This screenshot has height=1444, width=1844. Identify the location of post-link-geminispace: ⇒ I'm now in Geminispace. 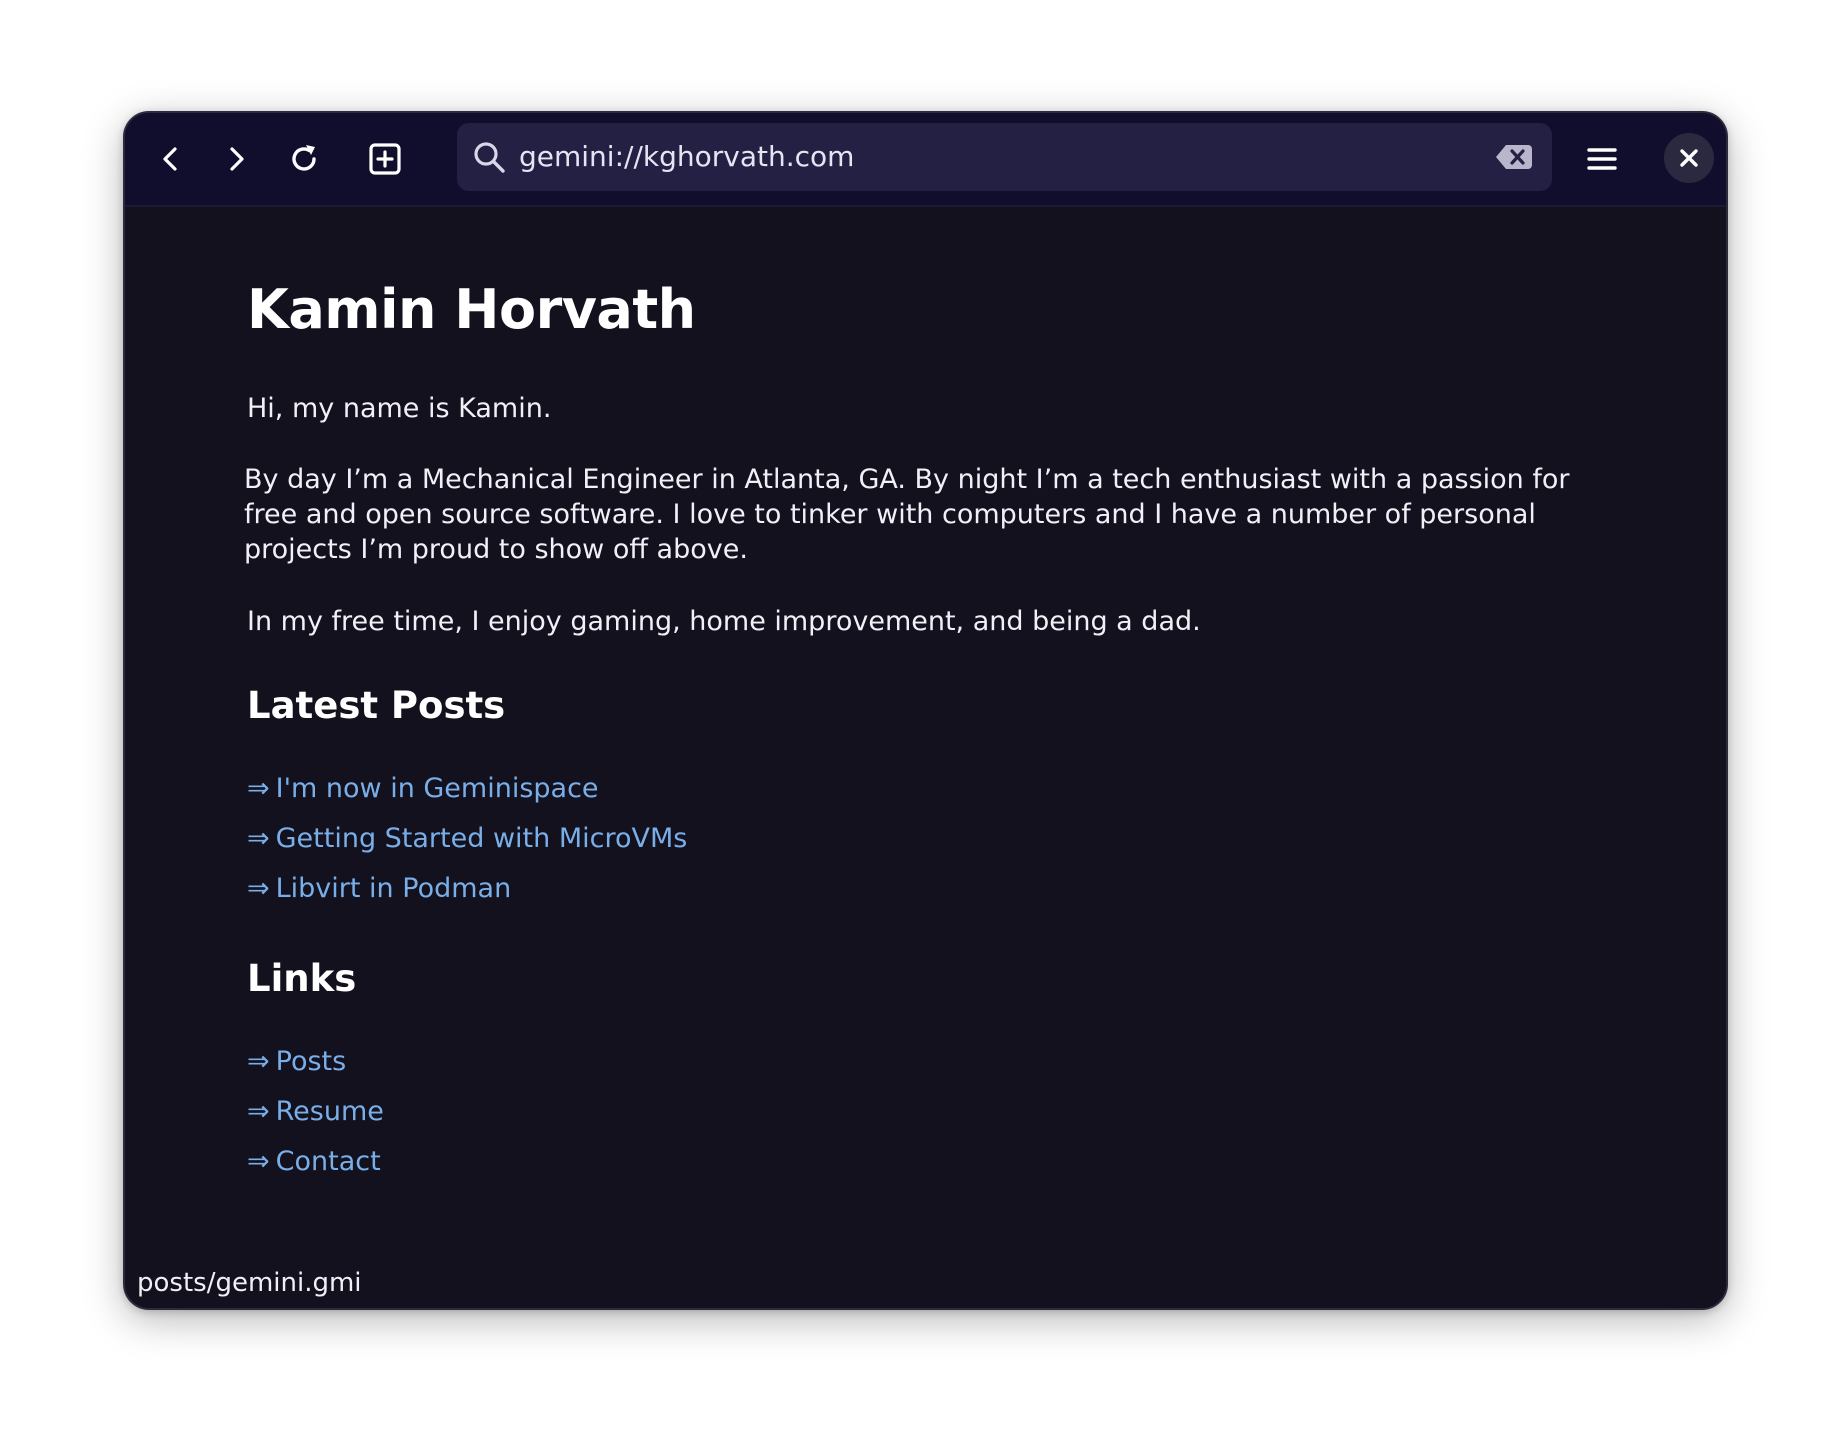
(423, 789).